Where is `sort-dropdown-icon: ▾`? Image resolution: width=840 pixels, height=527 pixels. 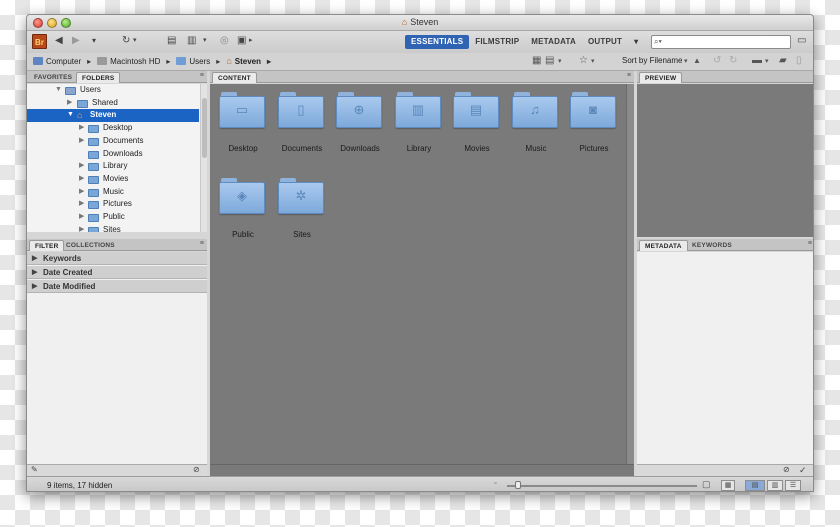 sort-dropdown-icon: ▾ is located at coordinates (686, 61).